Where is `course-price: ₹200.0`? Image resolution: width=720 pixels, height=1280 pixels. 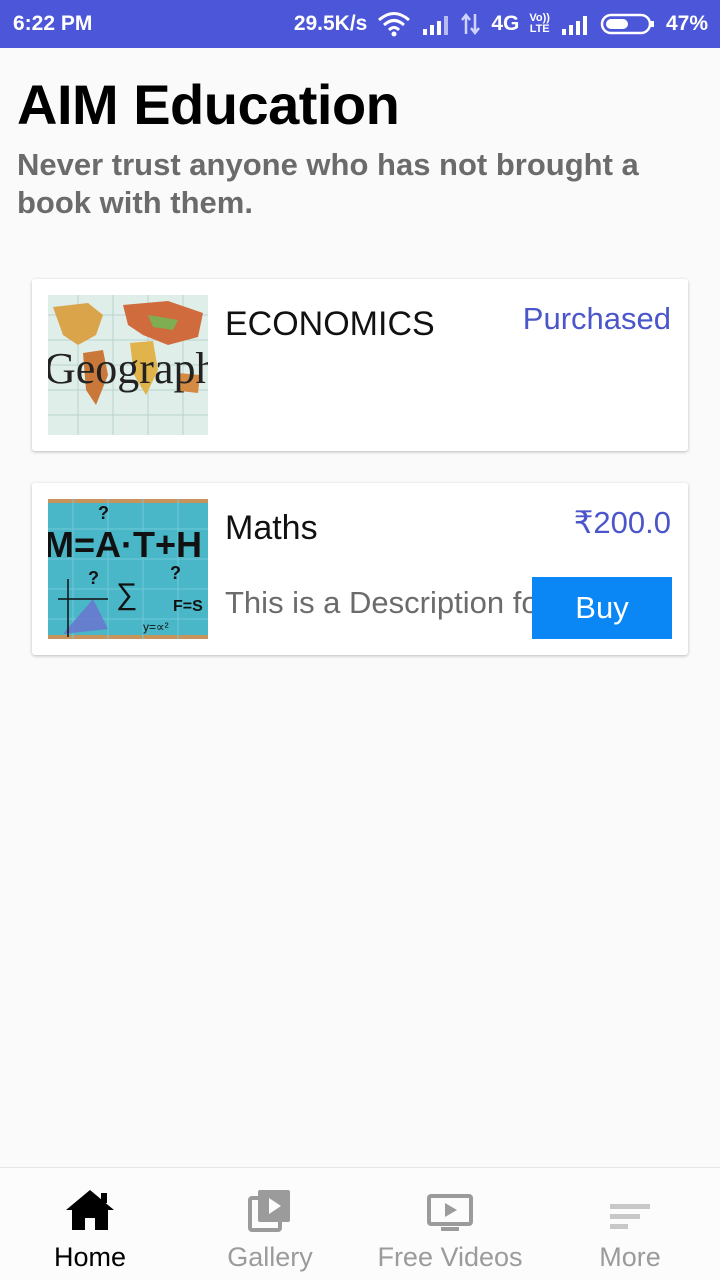 course-price: ₹200.0 is located at coordinates (622, 522).